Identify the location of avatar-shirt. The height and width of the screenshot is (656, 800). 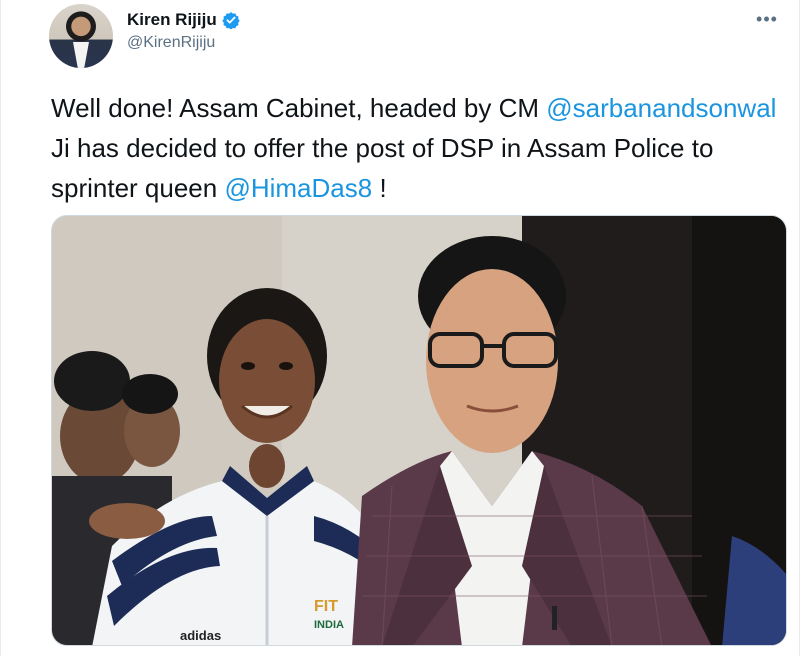
(81, 55).